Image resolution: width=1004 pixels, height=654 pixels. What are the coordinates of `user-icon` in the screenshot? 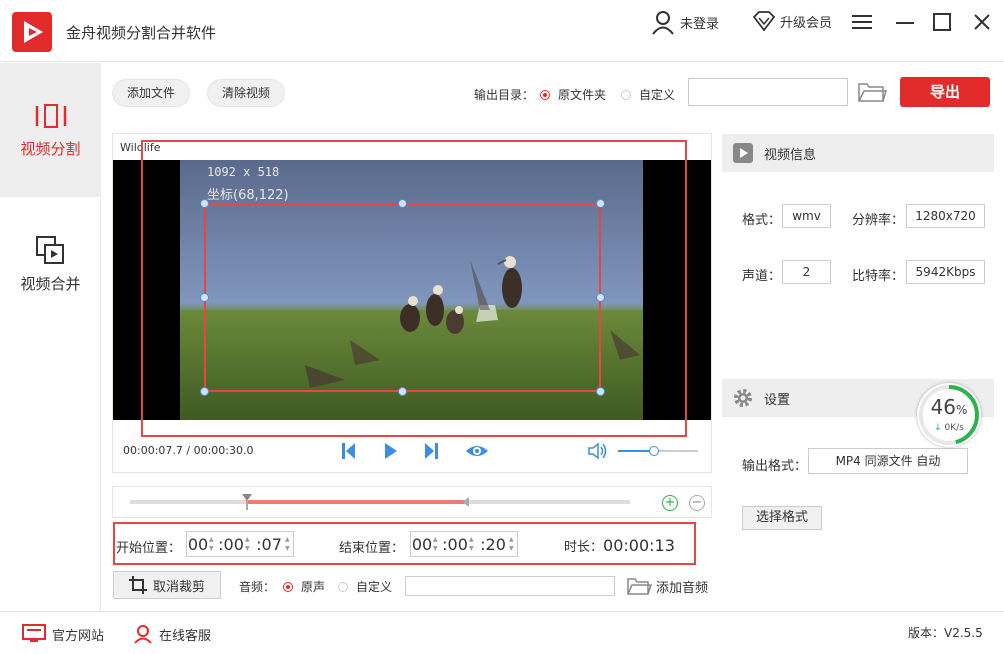 It's located at (663, 23).